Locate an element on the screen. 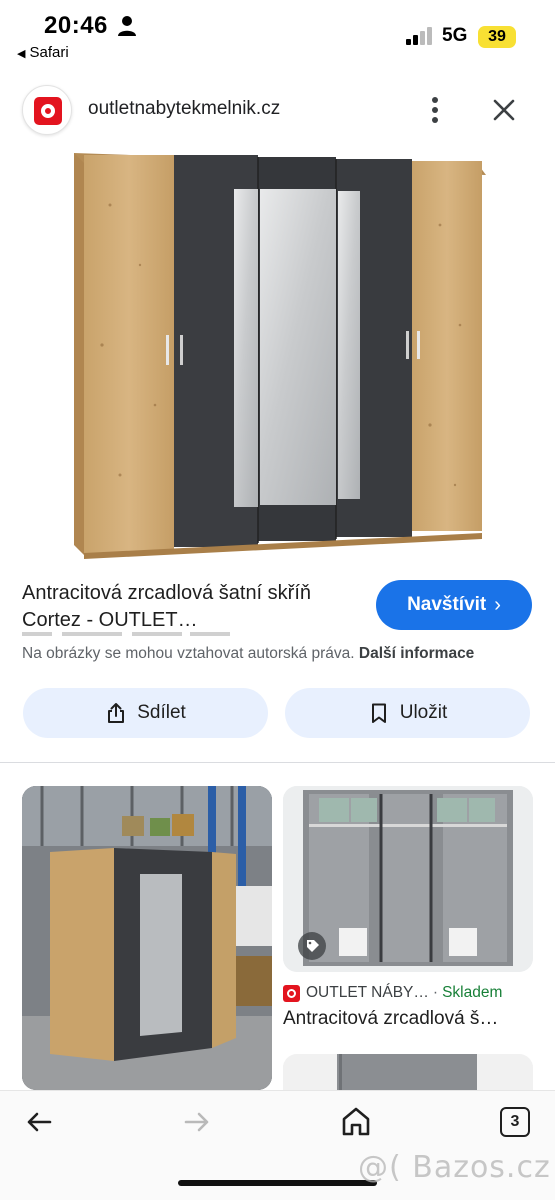 This screenshot has height=1200, width=555. more-vertical-icon is located at coordinates (435, 110).